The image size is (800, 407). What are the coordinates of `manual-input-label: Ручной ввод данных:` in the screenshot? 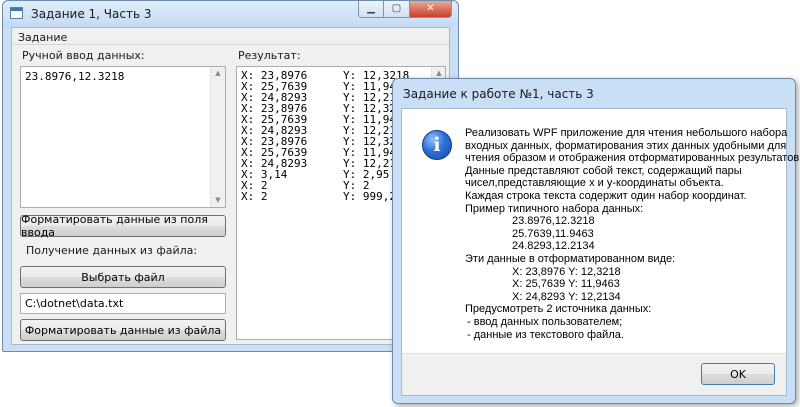 It's located at (83, 55).